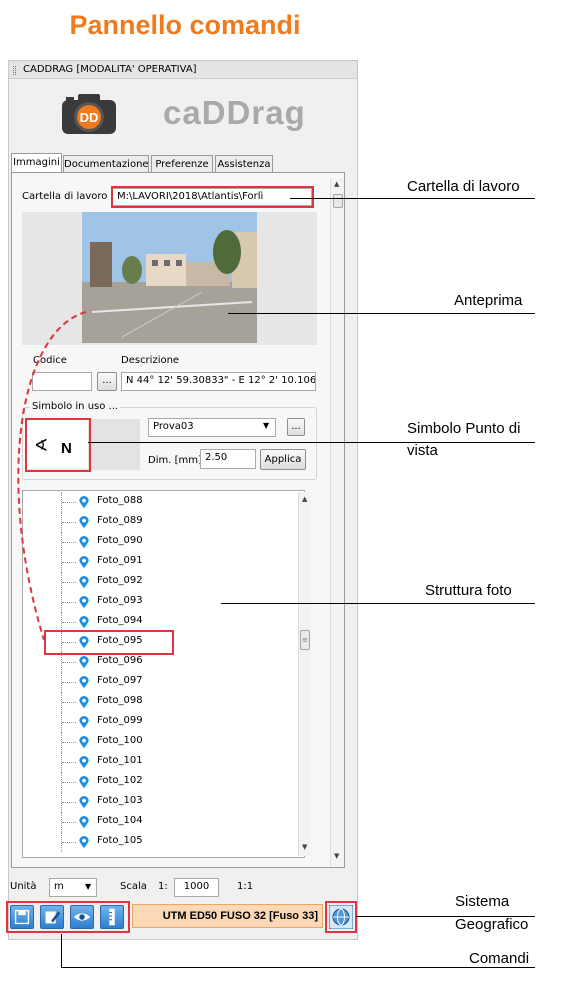 Image resolution: width=574 pixels, height=1002 pixels. What do you see at coordinates (337, 522) in the screenshot?
I see `panel-scrollbar: ▲ ▼` at bounding box center [337, 522].